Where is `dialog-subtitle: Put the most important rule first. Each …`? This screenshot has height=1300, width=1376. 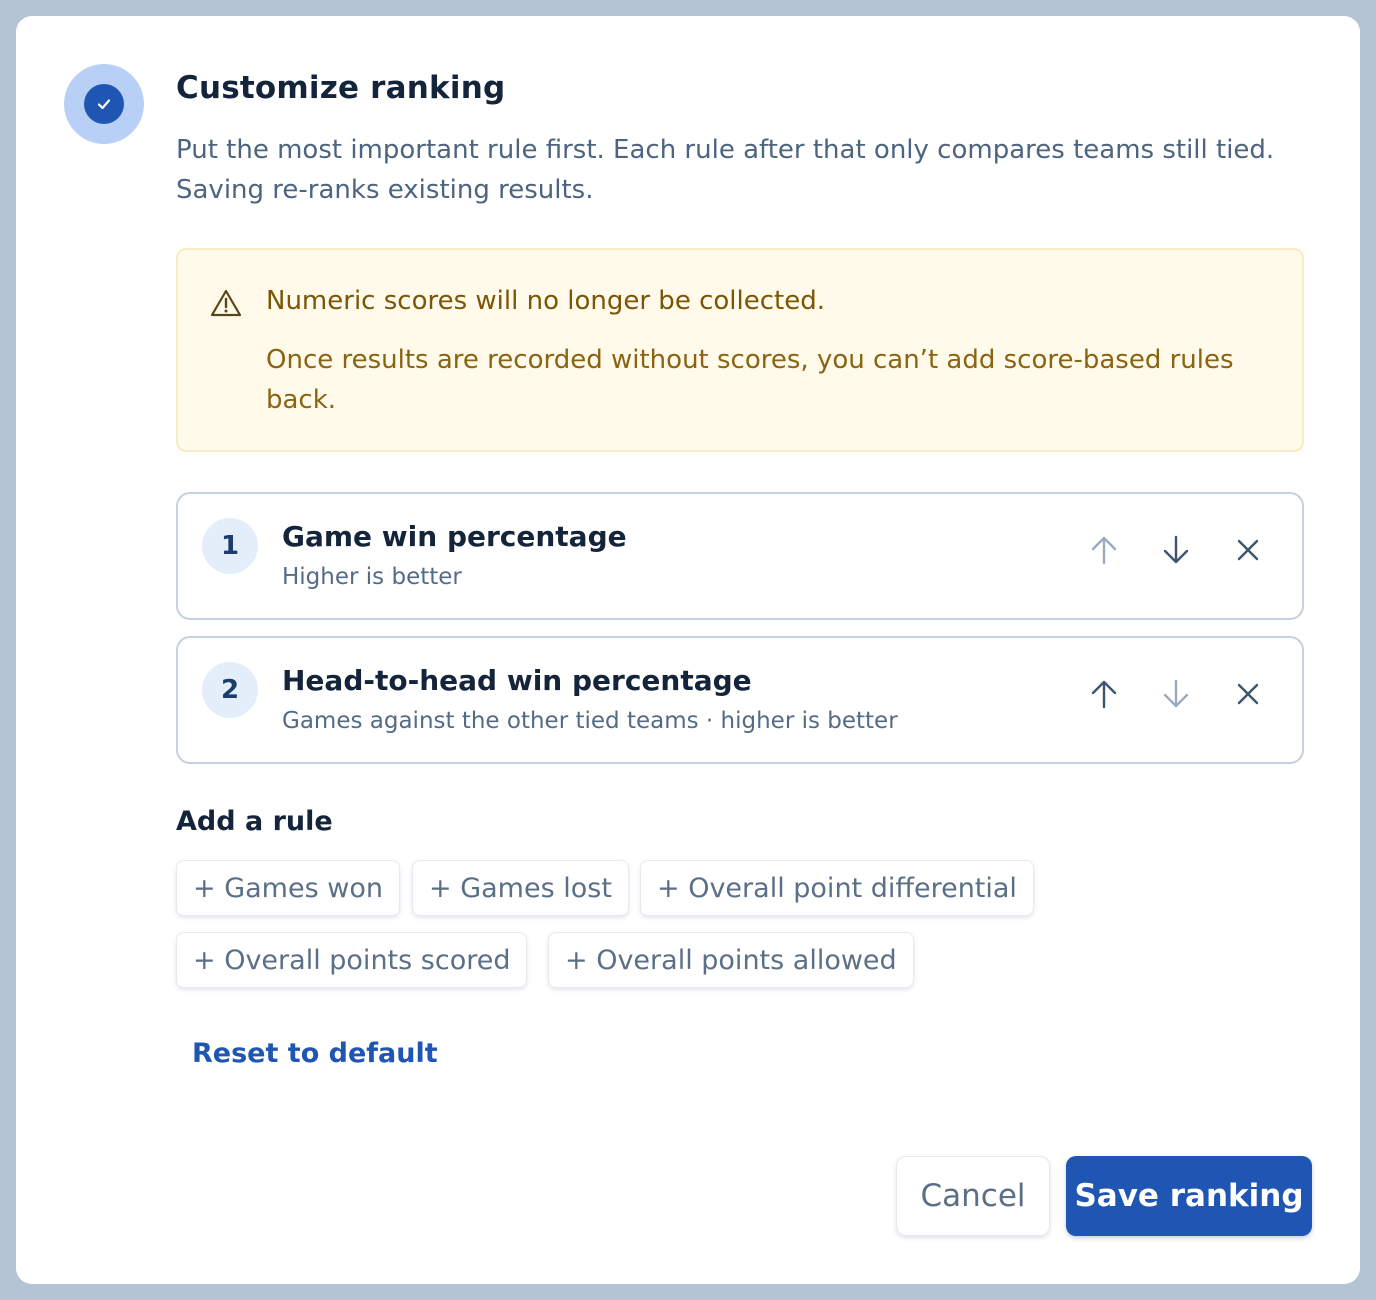 dialog-subtitle: Put the most important rule first. Each … is located at coordinates (725, 170).